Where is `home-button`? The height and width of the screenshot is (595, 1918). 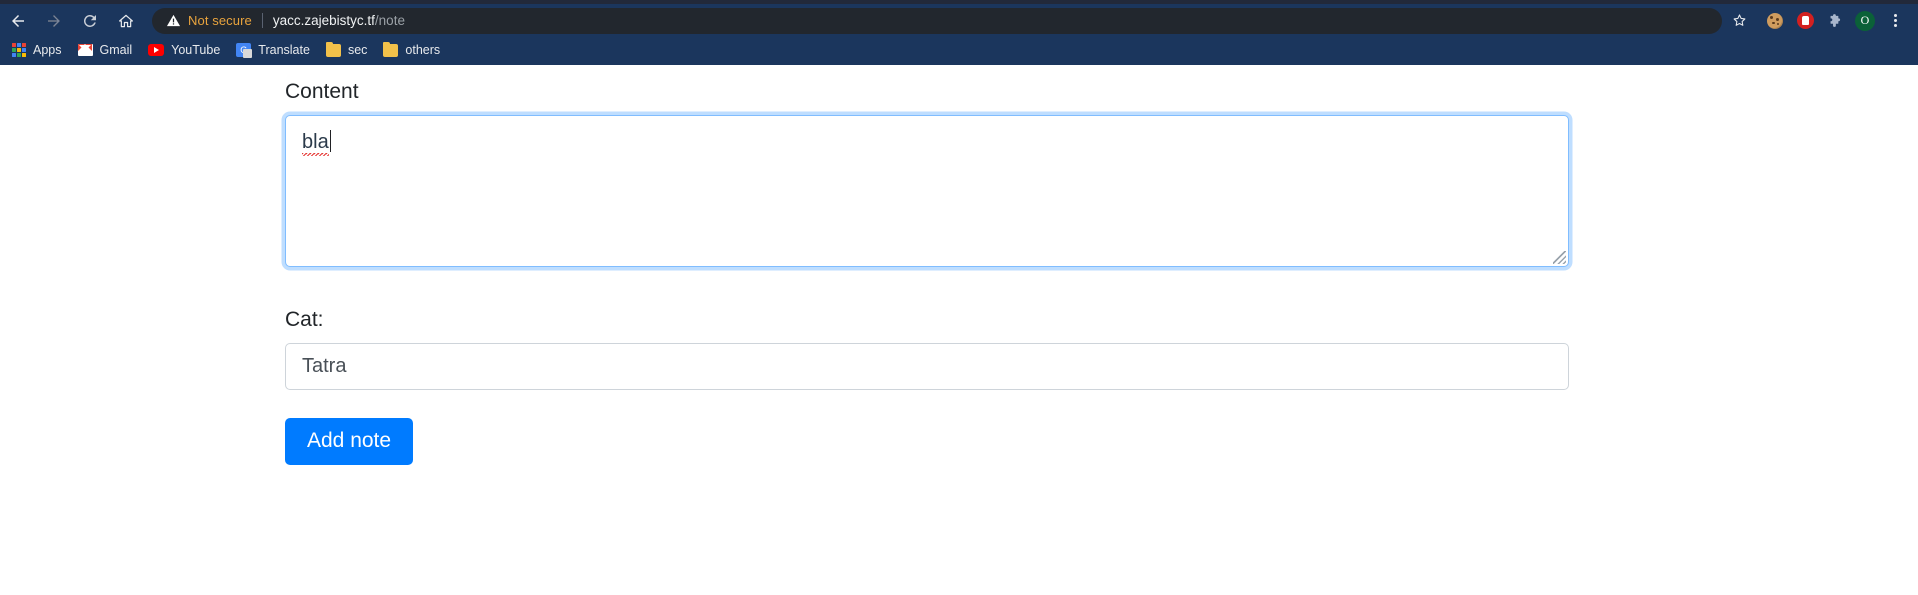 home-button is located at coordinates (126, 21).